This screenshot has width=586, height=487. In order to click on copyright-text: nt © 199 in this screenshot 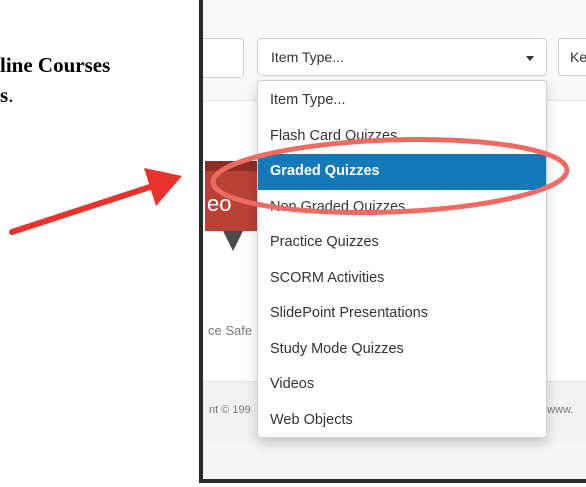, I will do `click(230, 410)`.